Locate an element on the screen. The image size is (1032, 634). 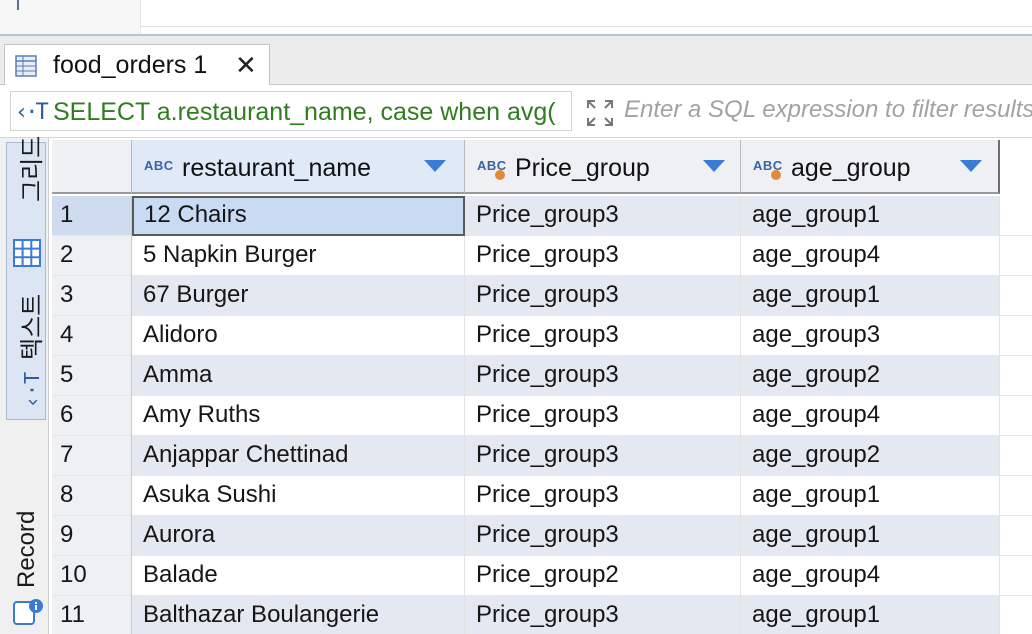
row-number: 11 is located at coordinates (92, 615).